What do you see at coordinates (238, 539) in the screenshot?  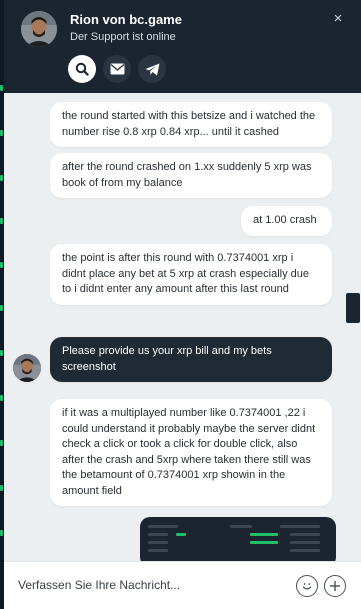 I see `screenshot-attachment` at bounding box center [238, 539].